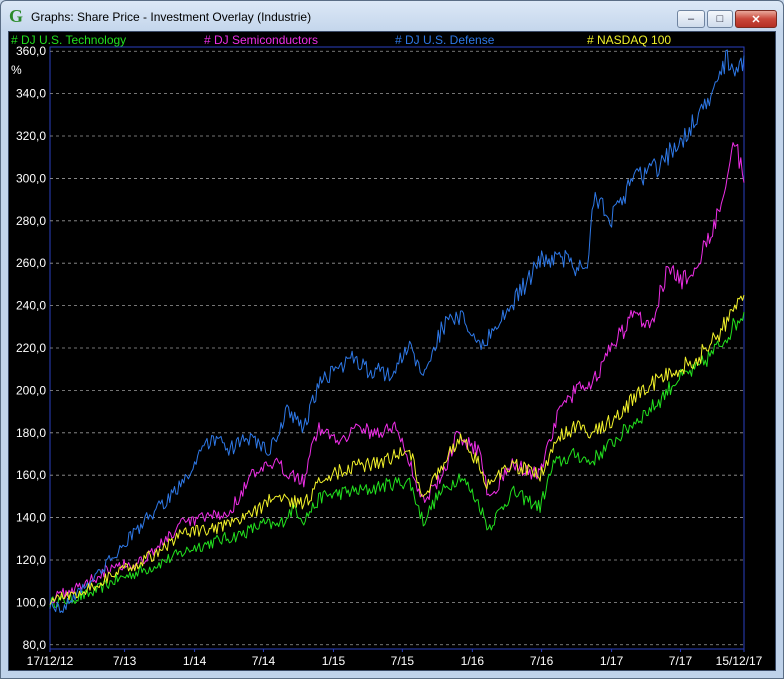  I want to click on x-tick-label: 7/17, so click(681, 661).